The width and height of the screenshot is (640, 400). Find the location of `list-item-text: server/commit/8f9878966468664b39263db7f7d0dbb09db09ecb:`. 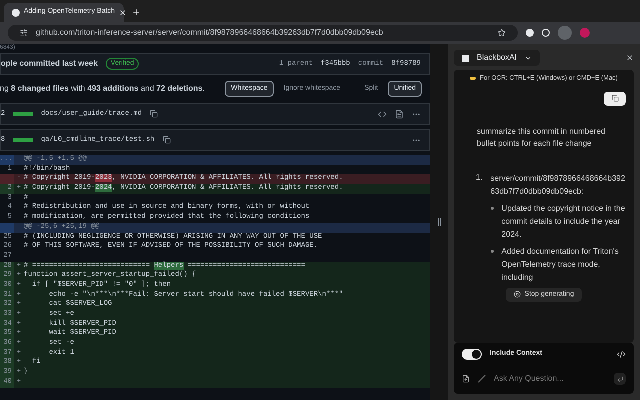

list-item-text: server/commit/8f9878966468664b39263db7f7d0dbb09db09ecb: is located at coordinates (558, 185).